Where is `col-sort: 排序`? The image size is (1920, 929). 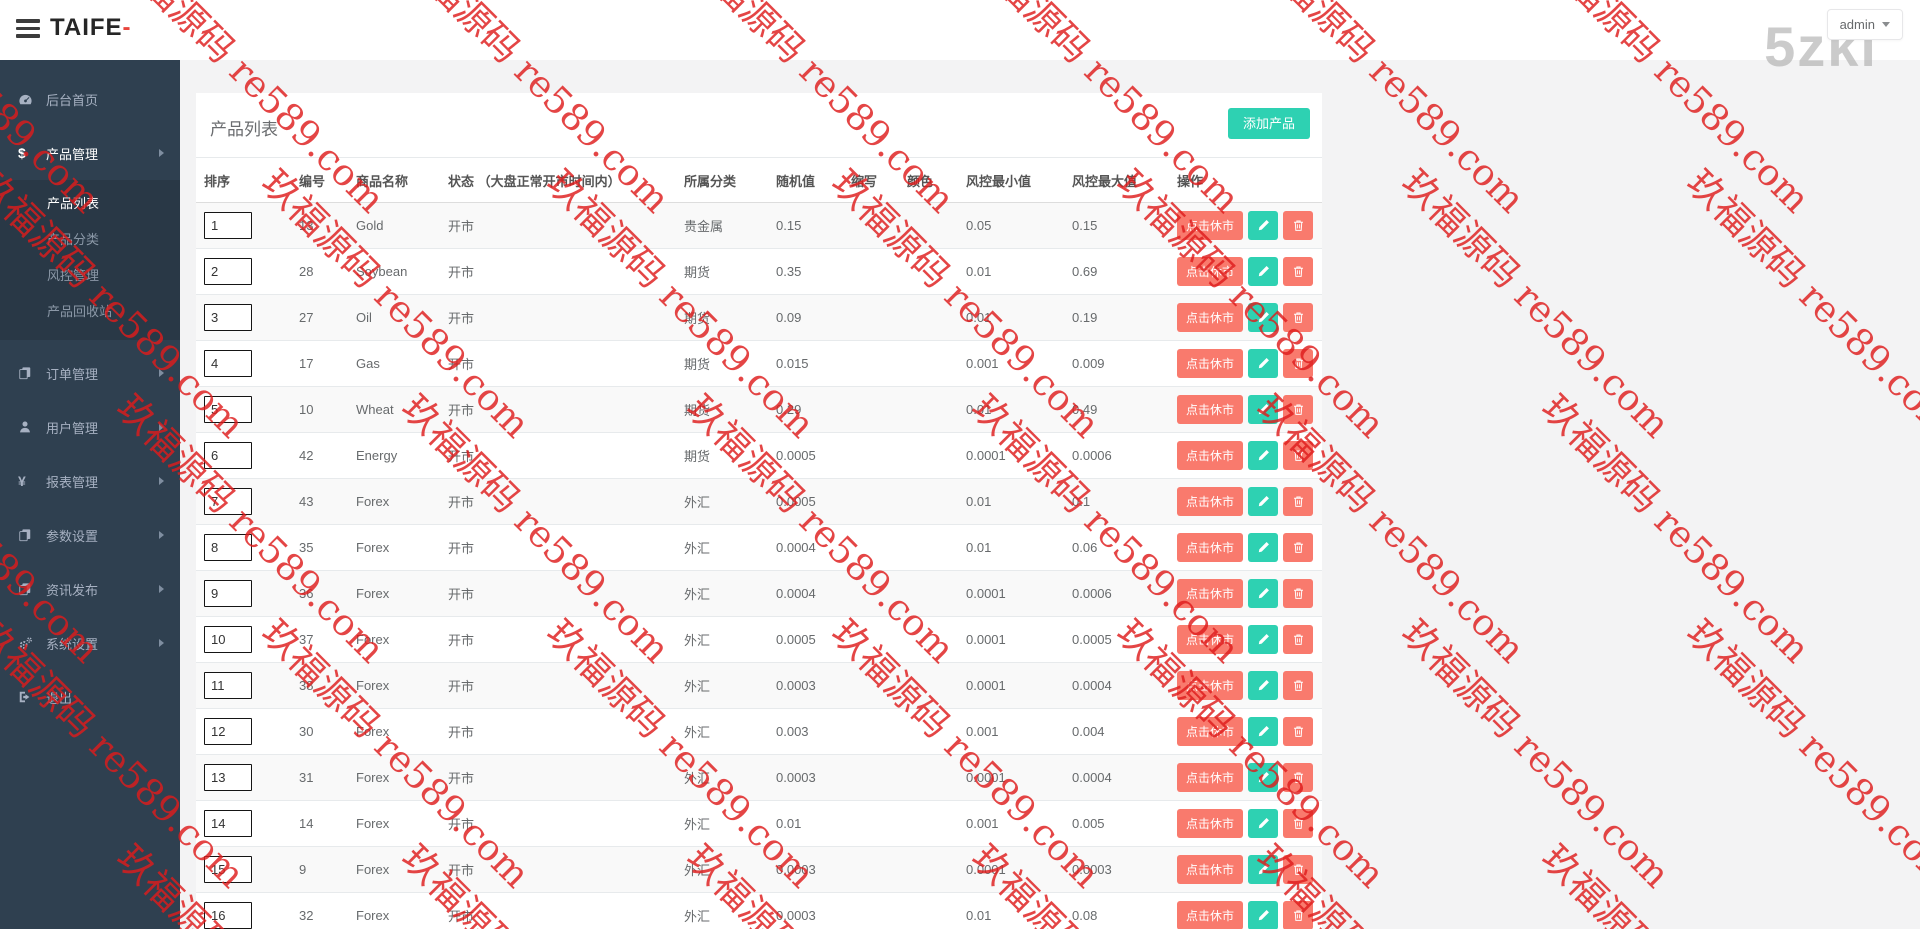 col-sort: 排序 is located at coordinates (243, 180).